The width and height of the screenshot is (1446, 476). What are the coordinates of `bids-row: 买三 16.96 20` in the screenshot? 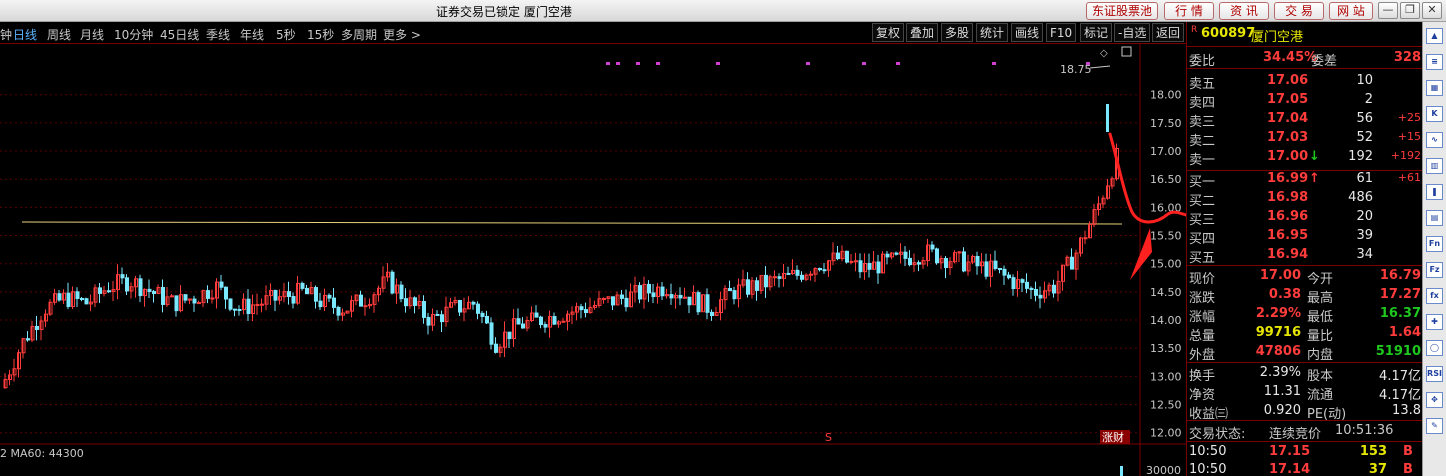 It's located at (1305, 218).